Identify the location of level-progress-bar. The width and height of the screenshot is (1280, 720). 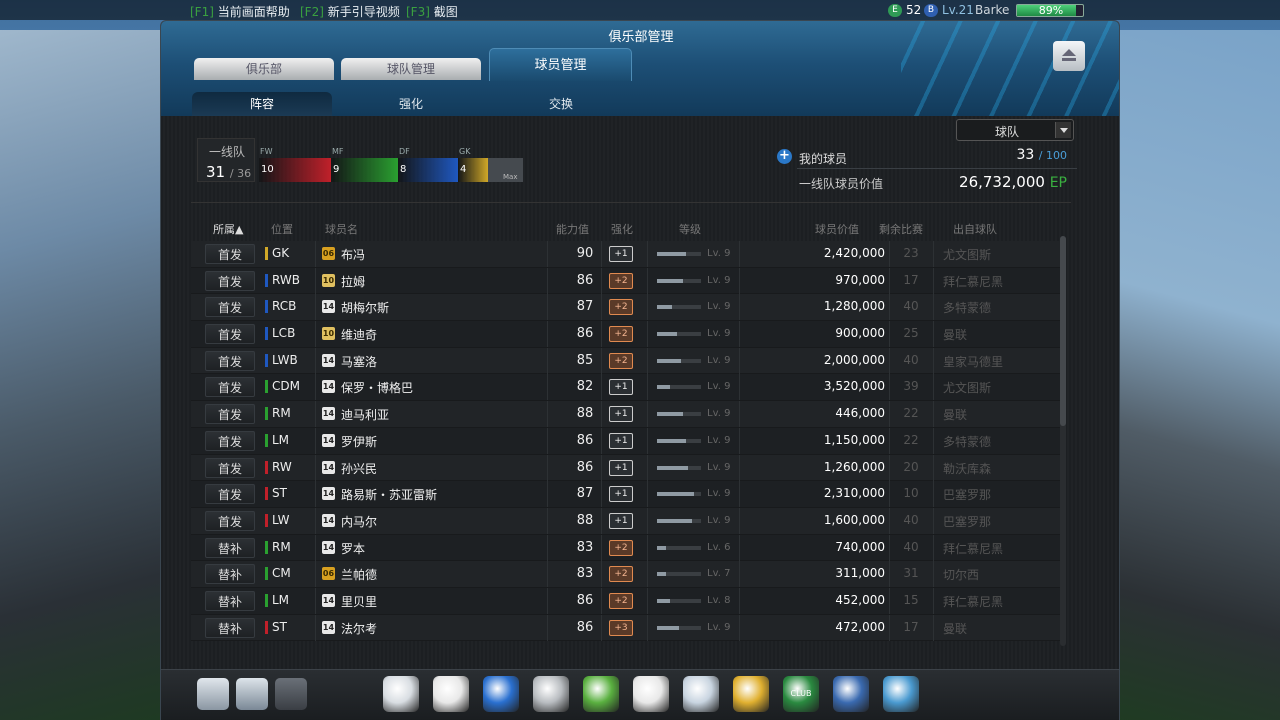
(679, 547).